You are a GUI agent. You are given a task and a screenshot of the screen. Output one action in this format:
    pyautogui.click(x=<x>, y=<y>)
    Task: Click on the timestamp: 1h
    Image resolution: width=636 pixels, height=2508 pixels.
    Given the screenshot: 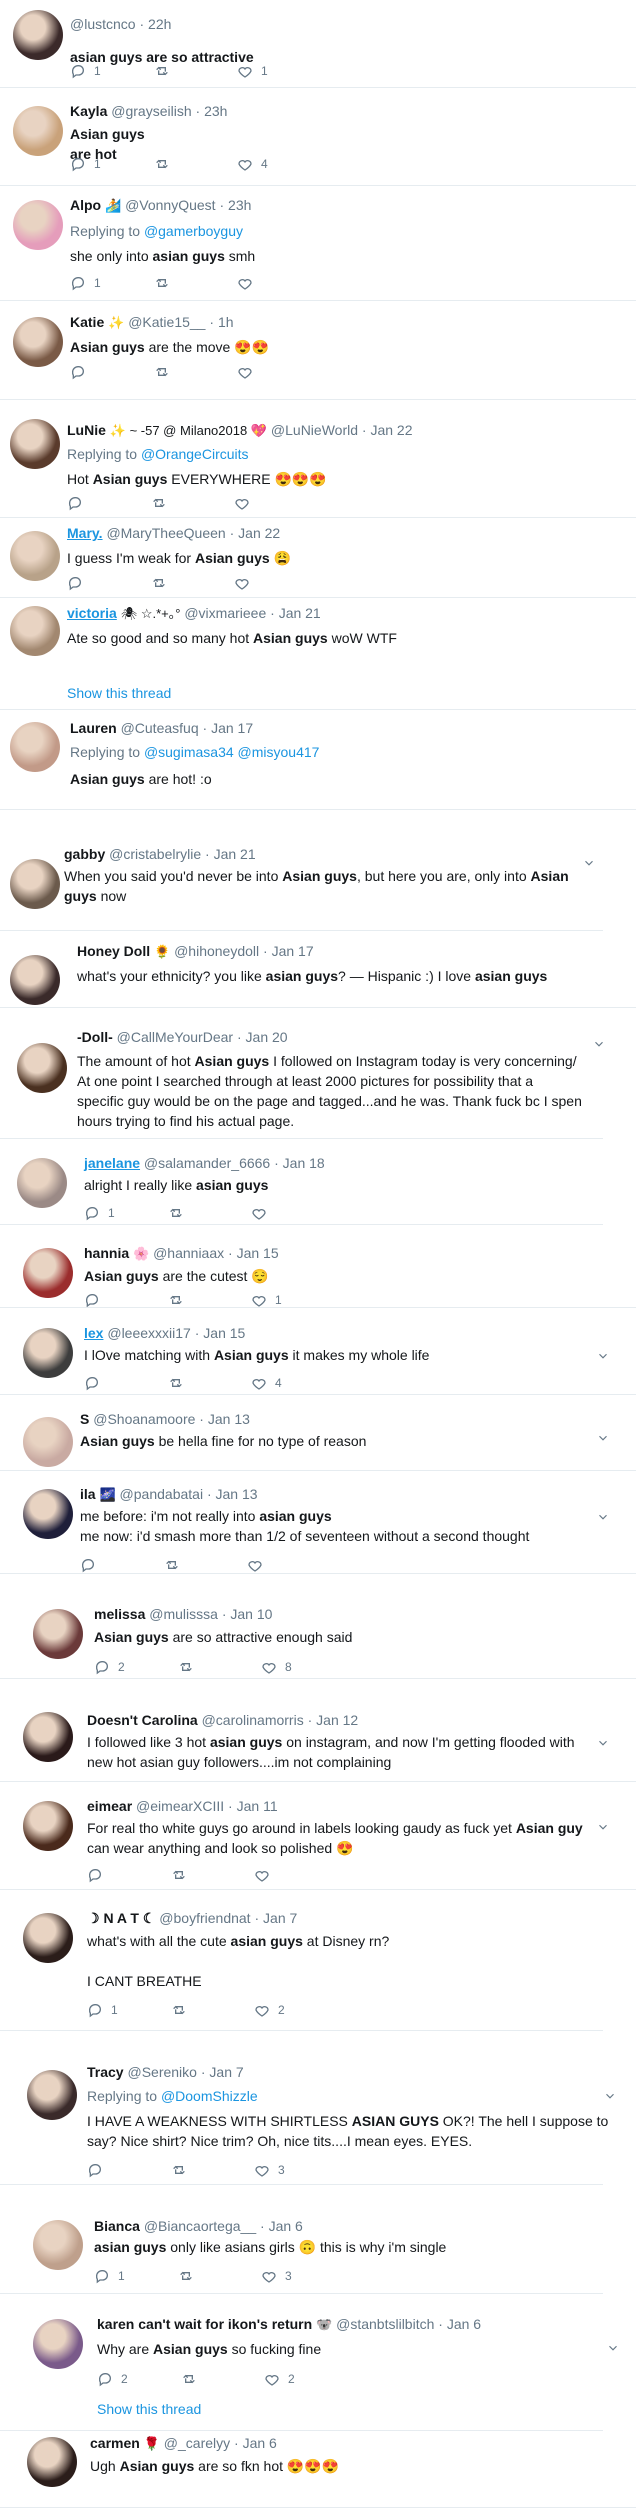 What is the action you would take?
    pyautogui.click(x=226, y=322)
    